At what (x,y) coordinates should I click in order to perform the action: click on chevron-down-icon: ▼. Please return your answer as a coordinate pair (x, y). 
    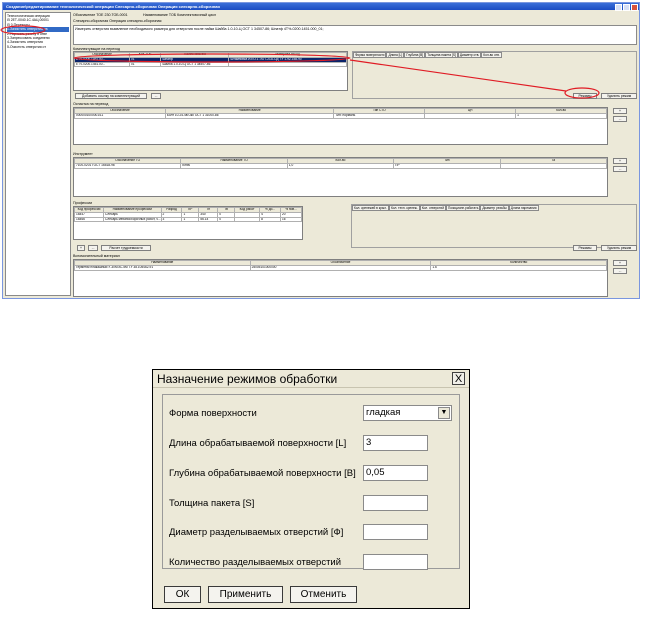
    Looking at the image, I should click on (444, 413).